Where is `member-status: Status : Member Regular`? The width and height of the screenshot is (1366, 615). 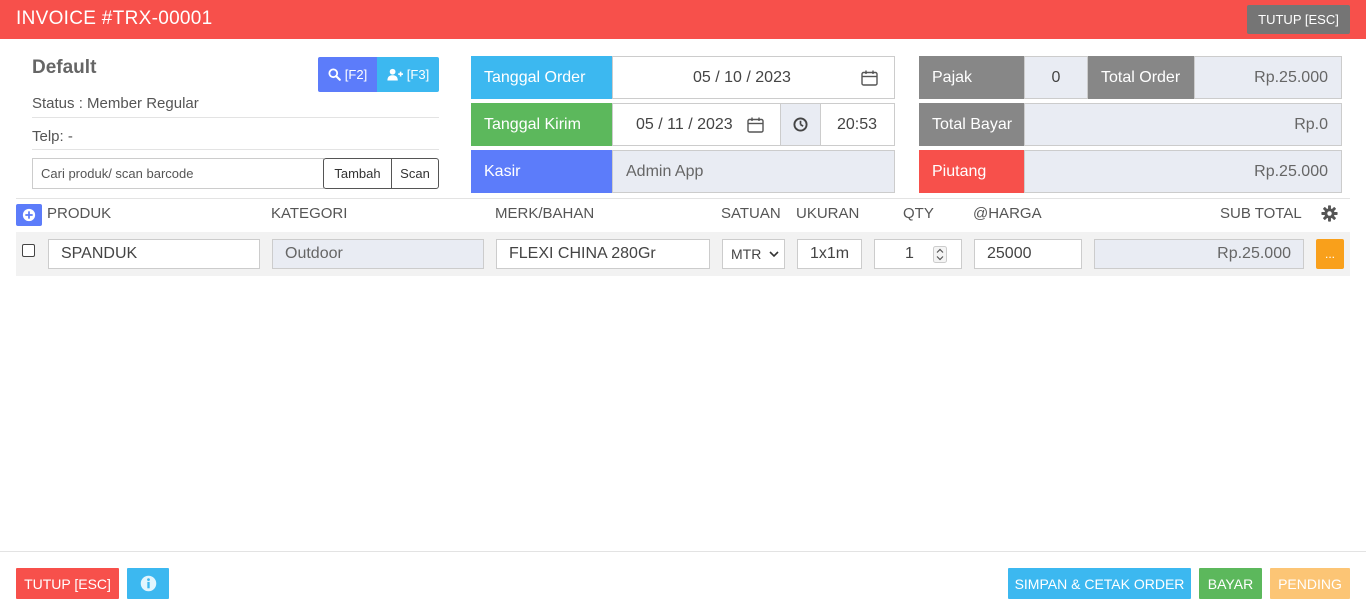 member-status: Status : Member Regular is located at coordinates (115, 103).